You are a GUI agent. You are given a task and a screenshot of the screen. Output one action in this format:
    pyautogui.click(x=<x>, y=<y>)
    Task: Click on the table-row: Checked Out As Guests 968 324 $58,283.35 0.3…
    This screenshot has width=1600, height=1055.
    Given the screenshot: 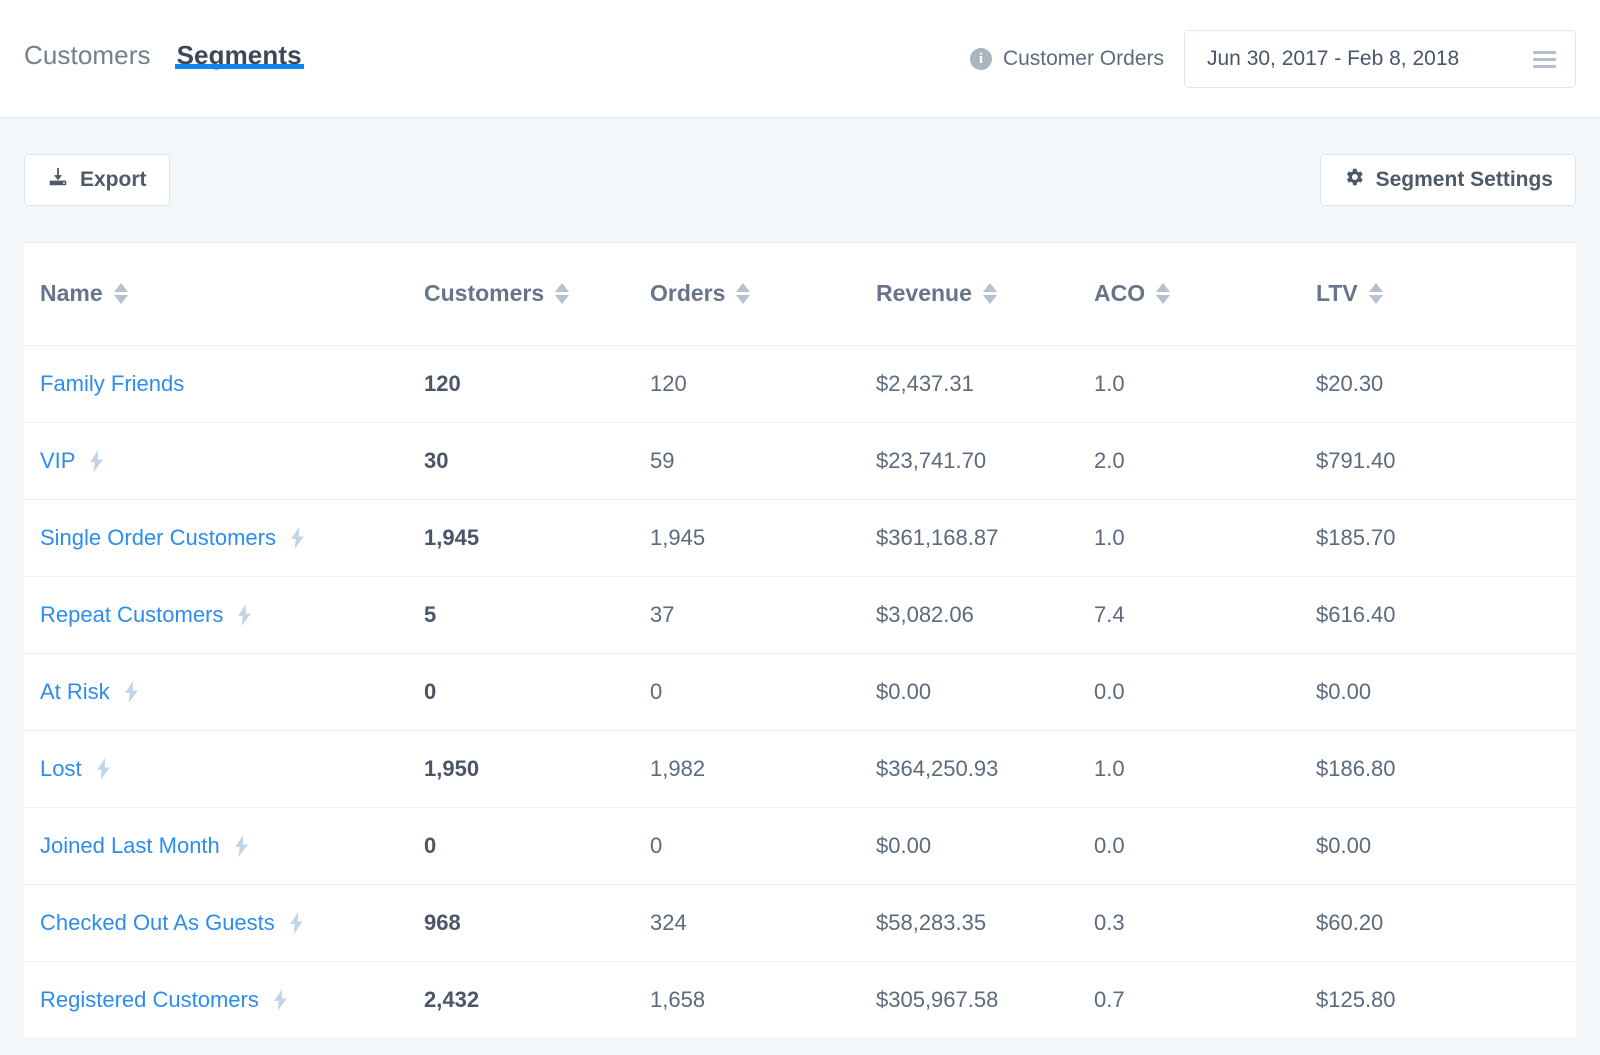 What is the action you would take?
    pyautogui.click(x=800, y=922)
    